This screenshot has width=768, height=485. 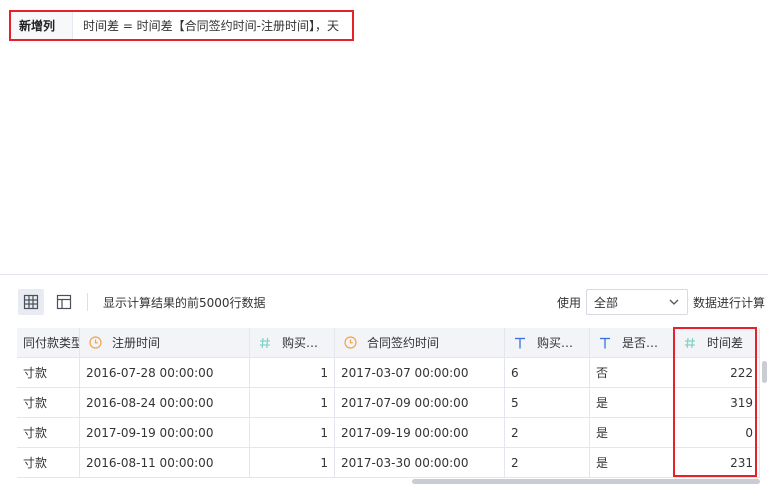 What do you see at coordinates (51, 343) in the screenshot?
I see `column-header-label: 同付款类型` at bounding box center [51, 343].